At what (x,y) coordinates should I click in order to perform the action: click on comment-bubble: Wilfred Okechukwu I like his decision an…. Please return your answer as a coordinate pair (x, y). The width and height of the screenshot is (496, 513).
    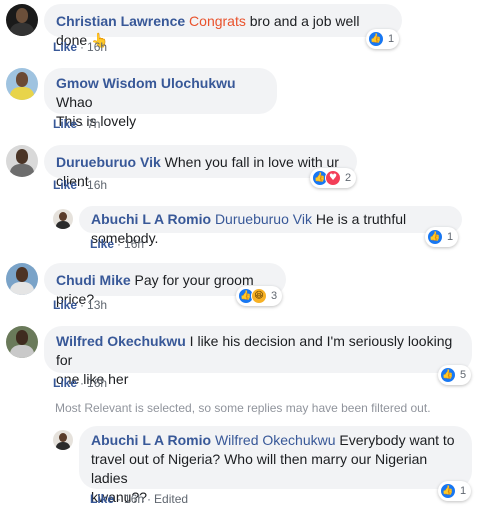
    Looking at the image, I should click on (258, 356).